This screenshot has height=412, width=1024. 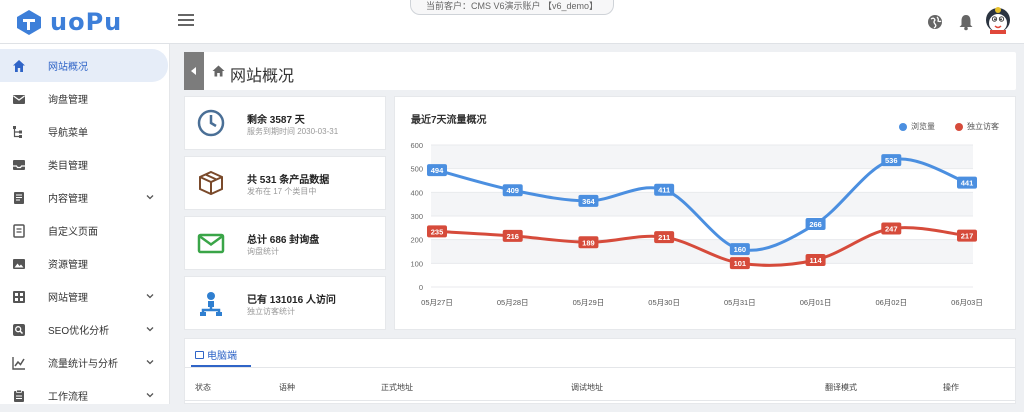 I want to click on sidebar-item: SEO优化分析, so click(x=84, y=329).